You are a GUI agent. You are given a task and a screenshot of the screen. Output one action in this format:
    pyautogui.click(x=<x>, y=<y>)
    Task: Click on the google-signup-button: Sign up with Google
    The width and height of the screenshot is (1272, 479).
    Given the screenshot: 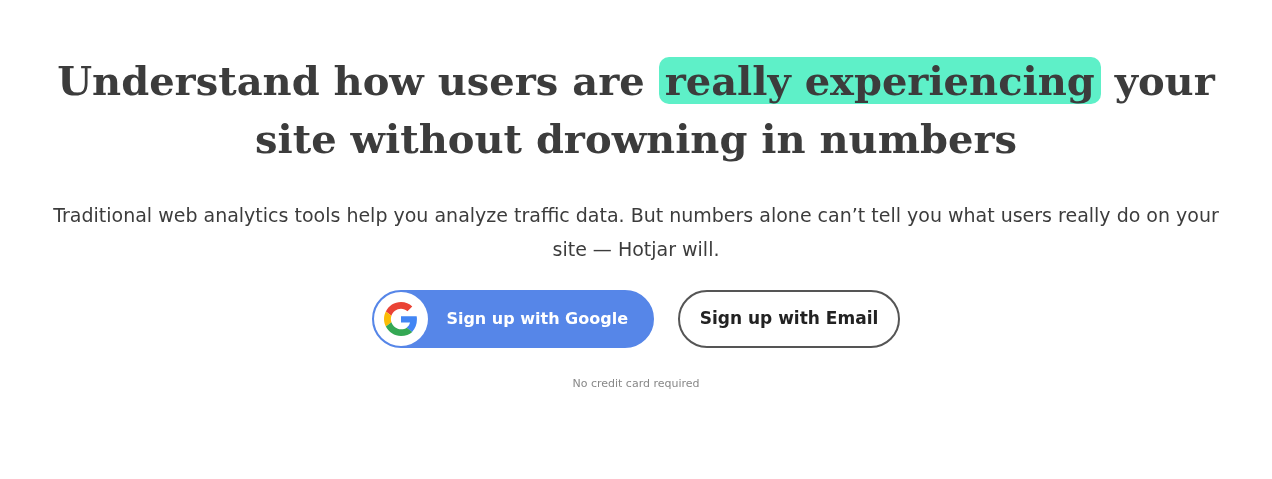 What is the action you would take?
    pyautogui.click(x=513, y=319)
    